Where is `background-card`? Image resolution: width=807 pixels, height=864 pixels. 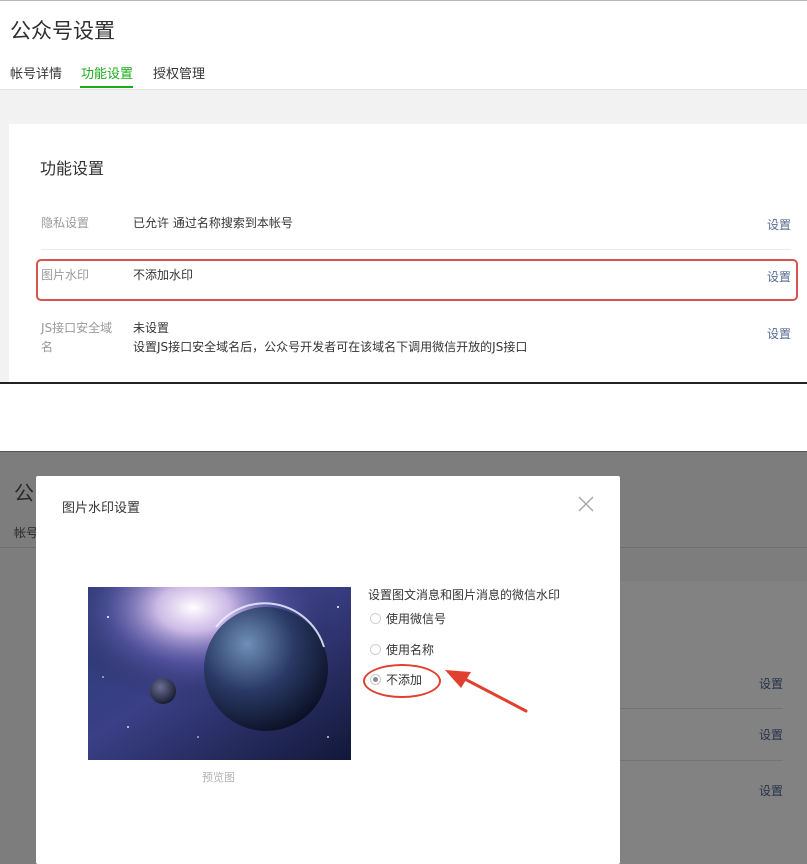
background-card is located at coordinates (713, 722).